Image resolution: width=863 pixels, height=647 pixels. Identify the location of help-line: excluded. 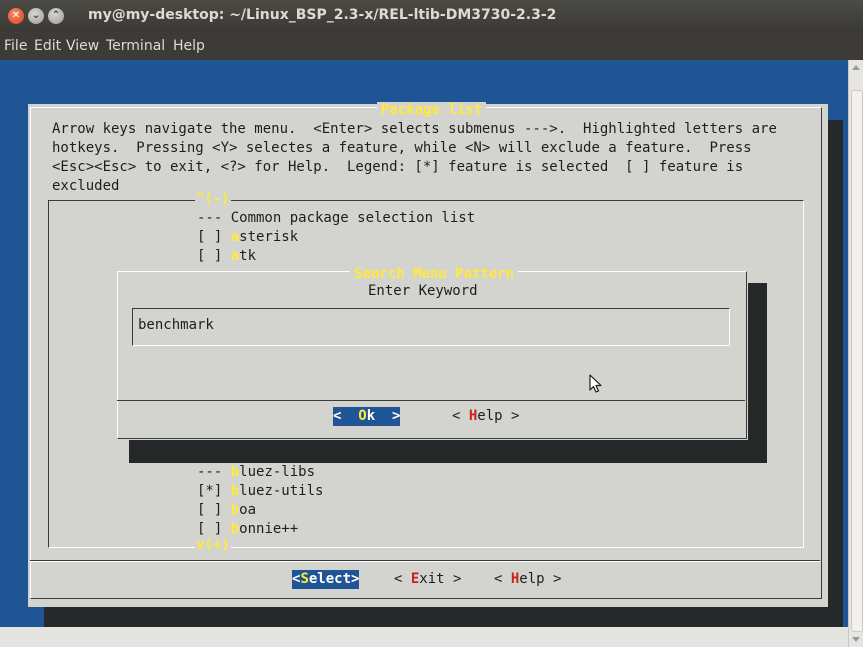
(86, 186).